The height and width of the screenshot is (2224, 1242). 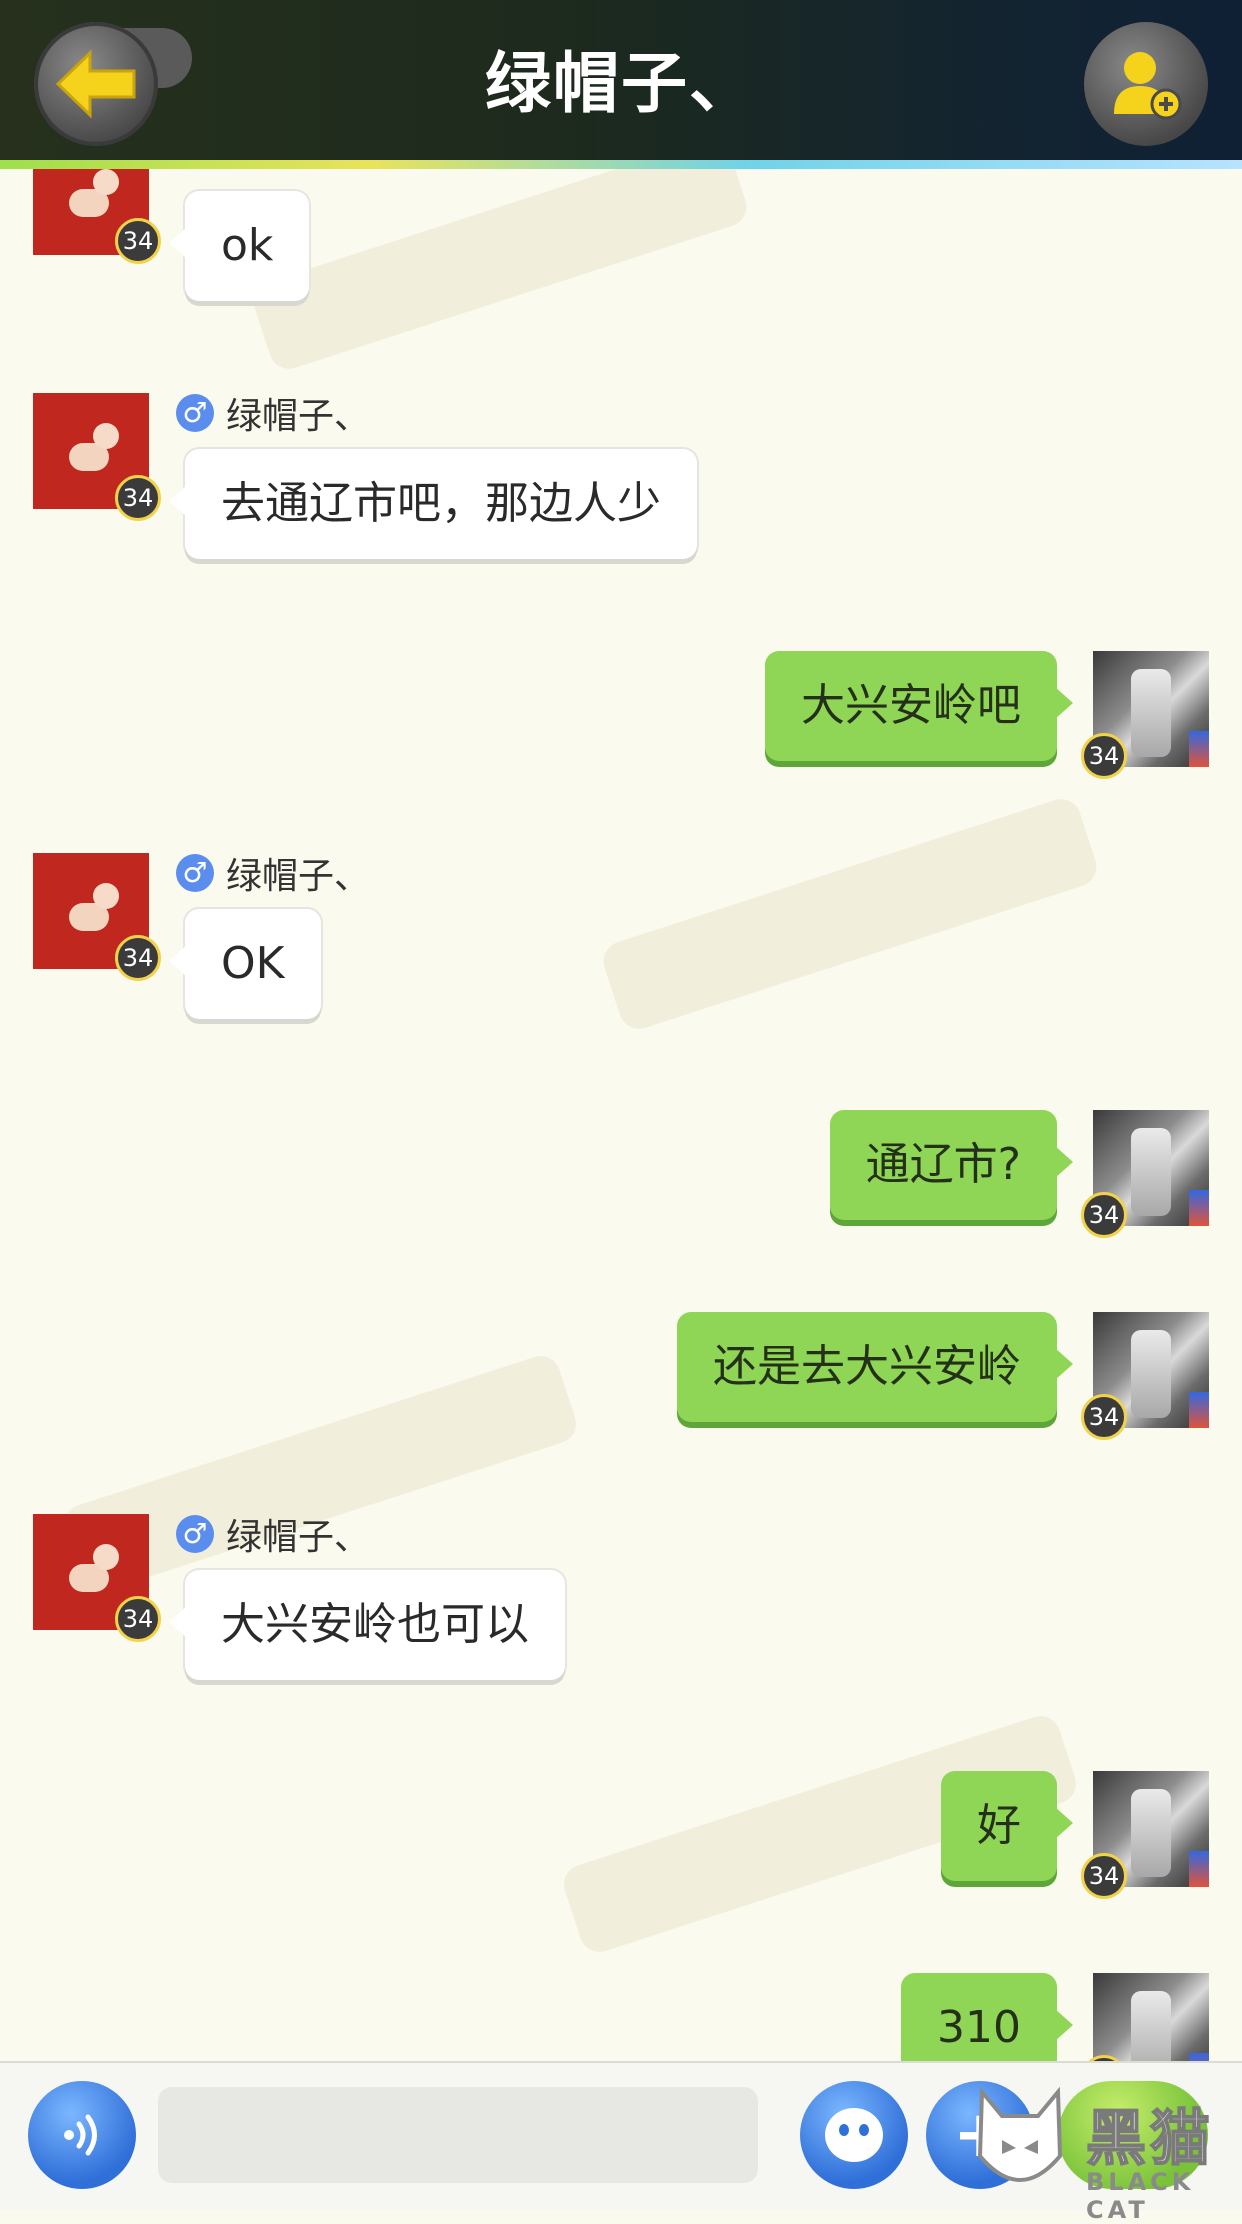 What do you see at coordinates (987, 2017) in the screenshot?
I see `message-bubble: 310` at bounding box center [987, 2017].